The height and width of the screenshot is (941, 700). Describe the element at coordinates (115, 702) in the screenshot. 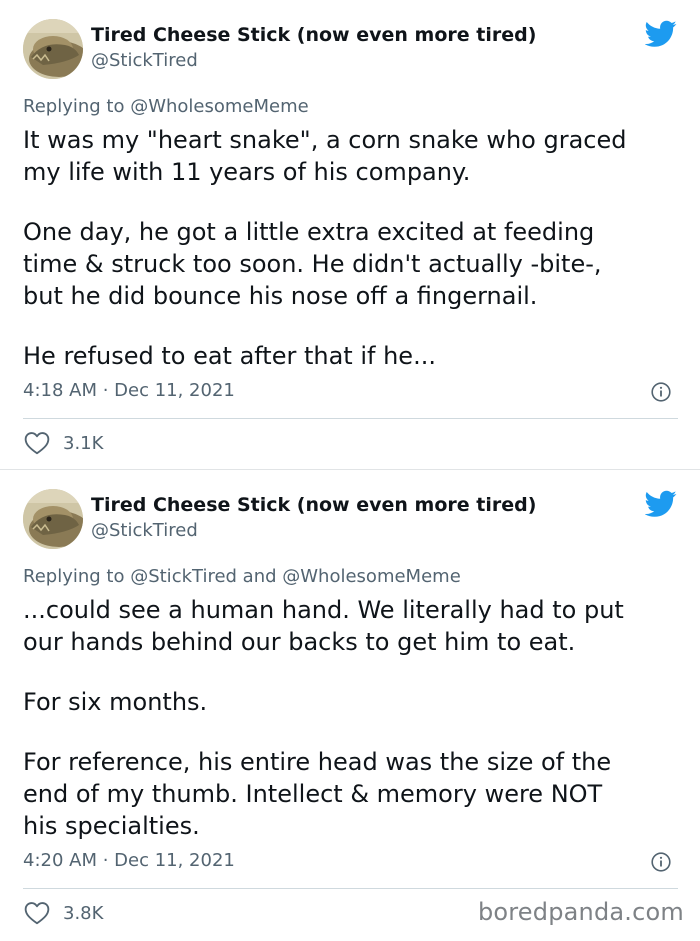

I see `tweet-paragraph: For six months.` at that location.